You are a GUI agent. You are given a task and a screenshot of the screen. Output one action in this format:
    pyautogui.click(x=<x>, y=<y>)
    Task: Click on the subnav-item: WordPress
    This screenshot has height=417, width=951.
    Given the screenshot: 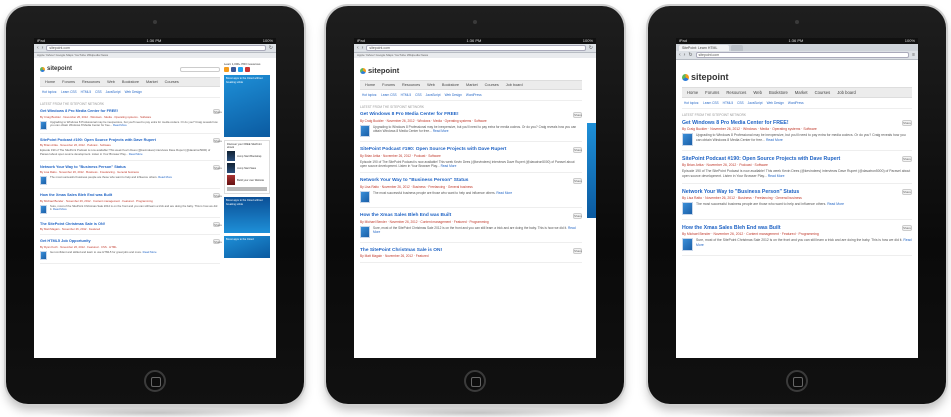 What is the action you would take?
    pyautogui.click(x=796, y=103)
    